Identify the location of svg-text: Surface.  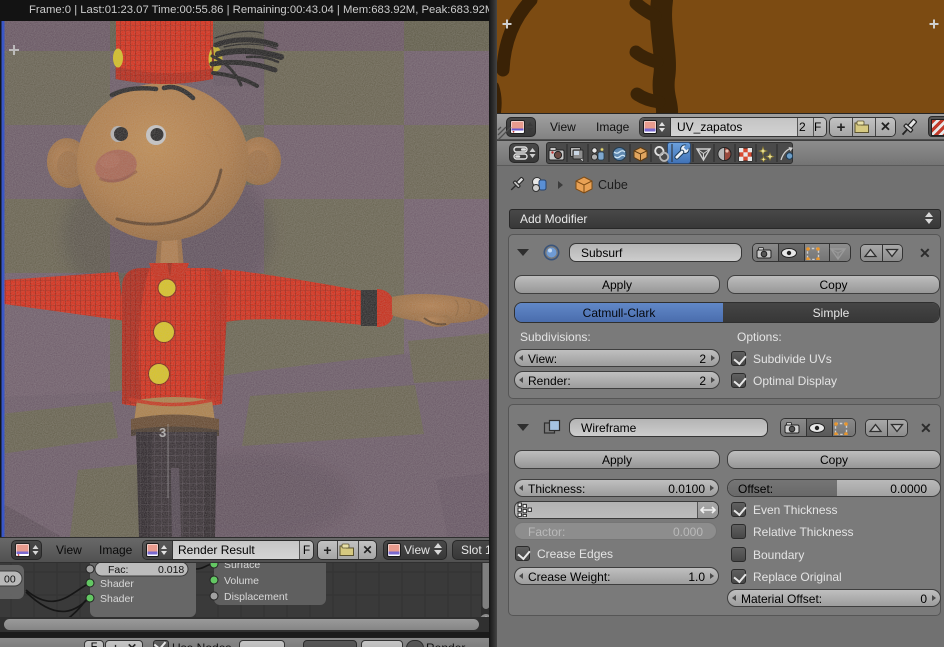
(242, 567).